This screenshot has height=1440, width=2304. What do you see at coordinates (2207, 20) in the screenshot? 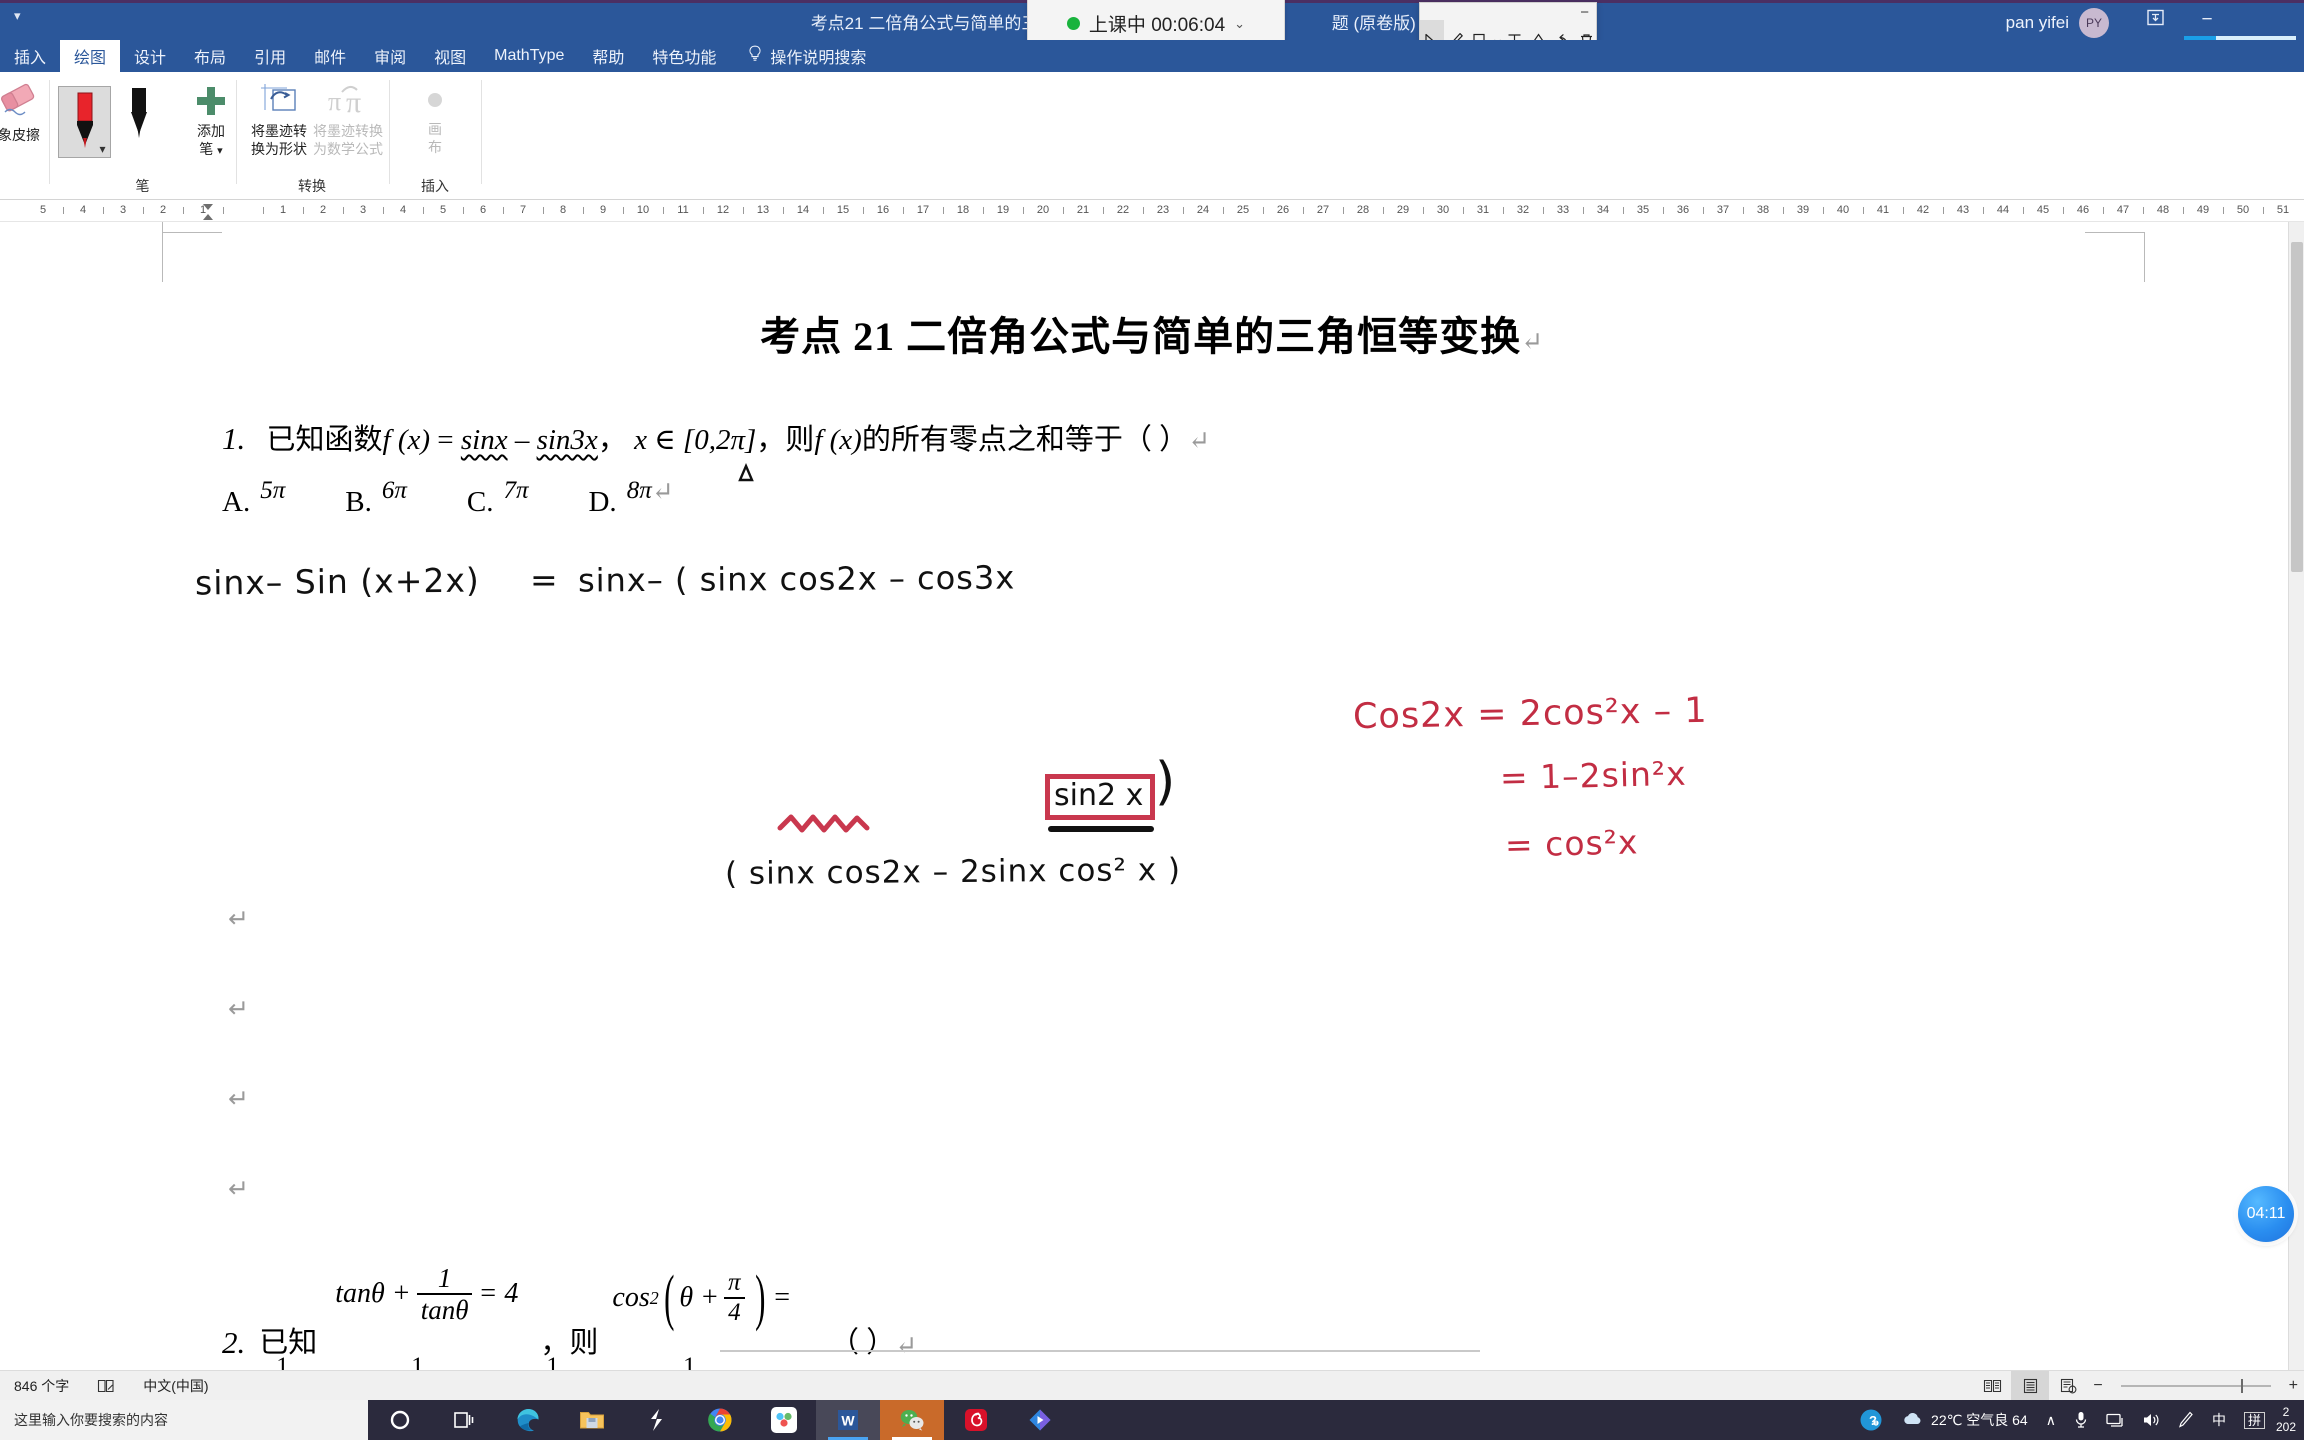
I see `minimize-icon: −` at bounding box center [2207, 20].